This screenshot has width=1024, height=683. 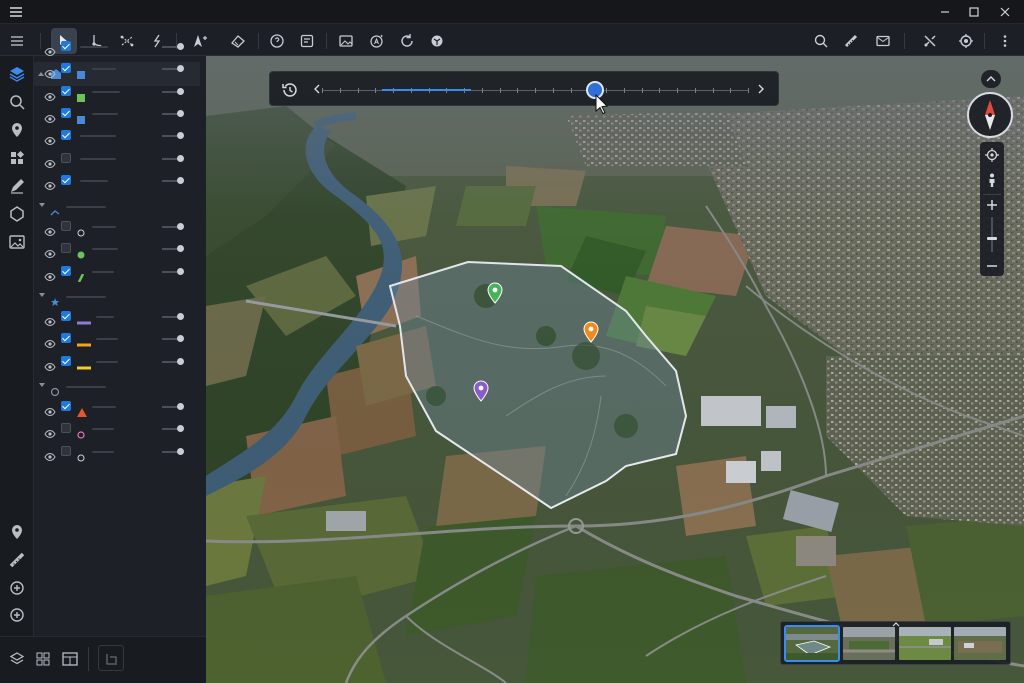 What do you see at coordinates (317, 89) in the screenshot?
I see `timeline-prev-icon` at bounding box center [317, 89].